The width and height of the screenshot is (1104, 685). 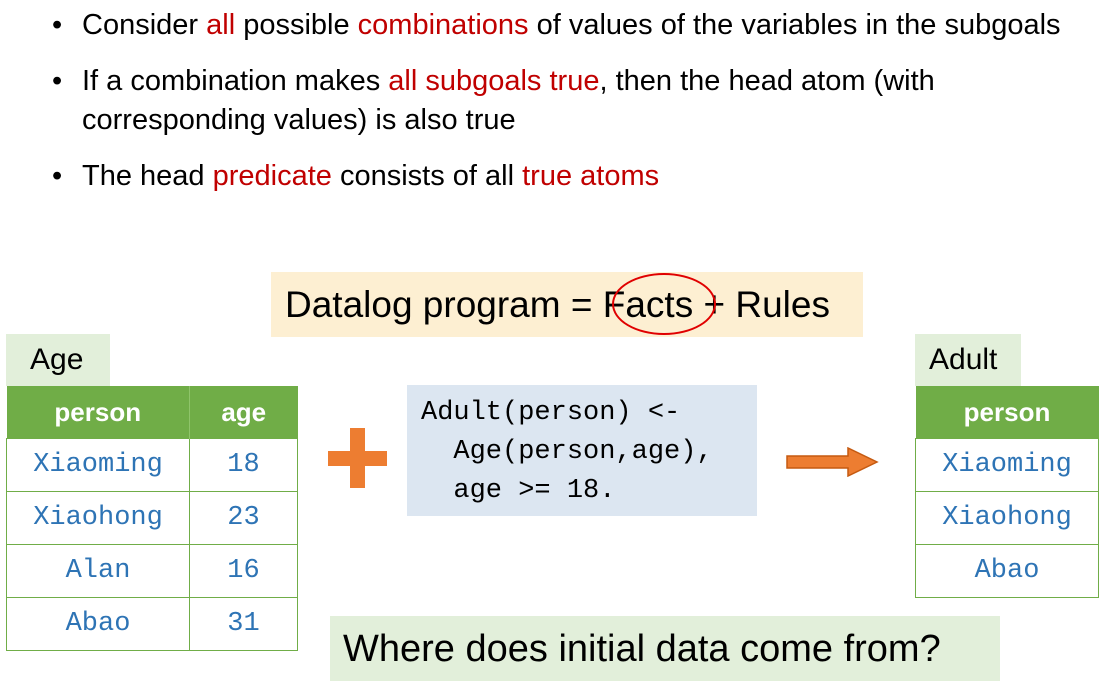 I want to click on table-row: Alan 16, so click(x=152, y=571).